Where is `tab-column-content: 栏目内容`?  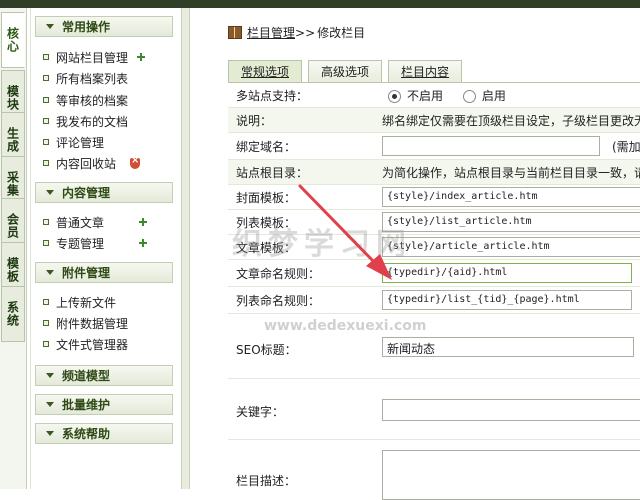
tab-column-content: 栏目内容 is located at coordinates (425, 71).